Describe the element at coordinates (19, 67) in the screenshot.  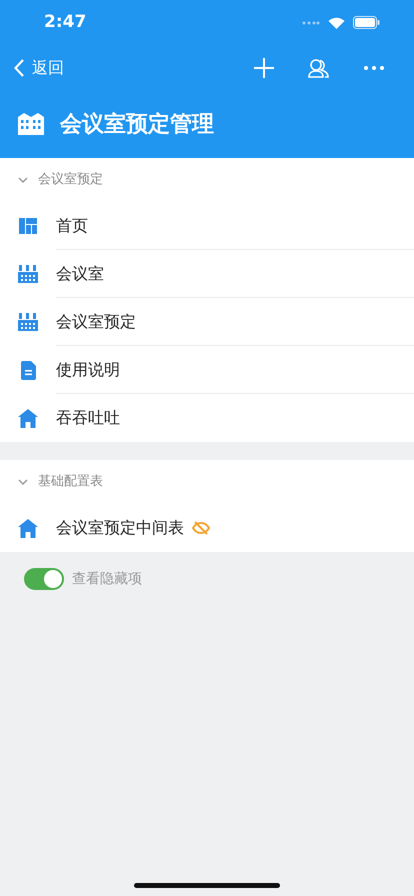
I see `back-icon` at that location.